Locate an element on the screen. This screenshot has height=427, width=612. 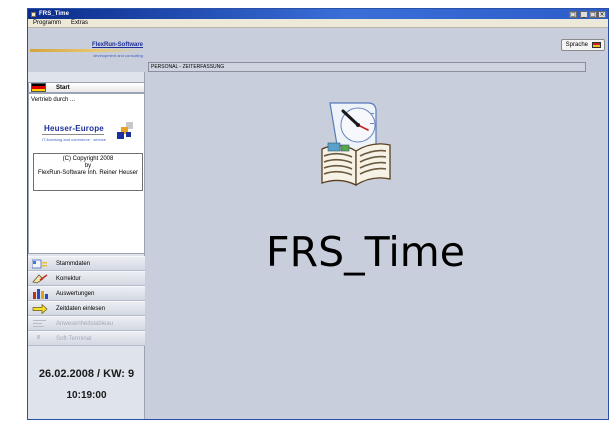
date-week-display: 26.02.2008 / KW: 9 is located at coordinates (86, 374).